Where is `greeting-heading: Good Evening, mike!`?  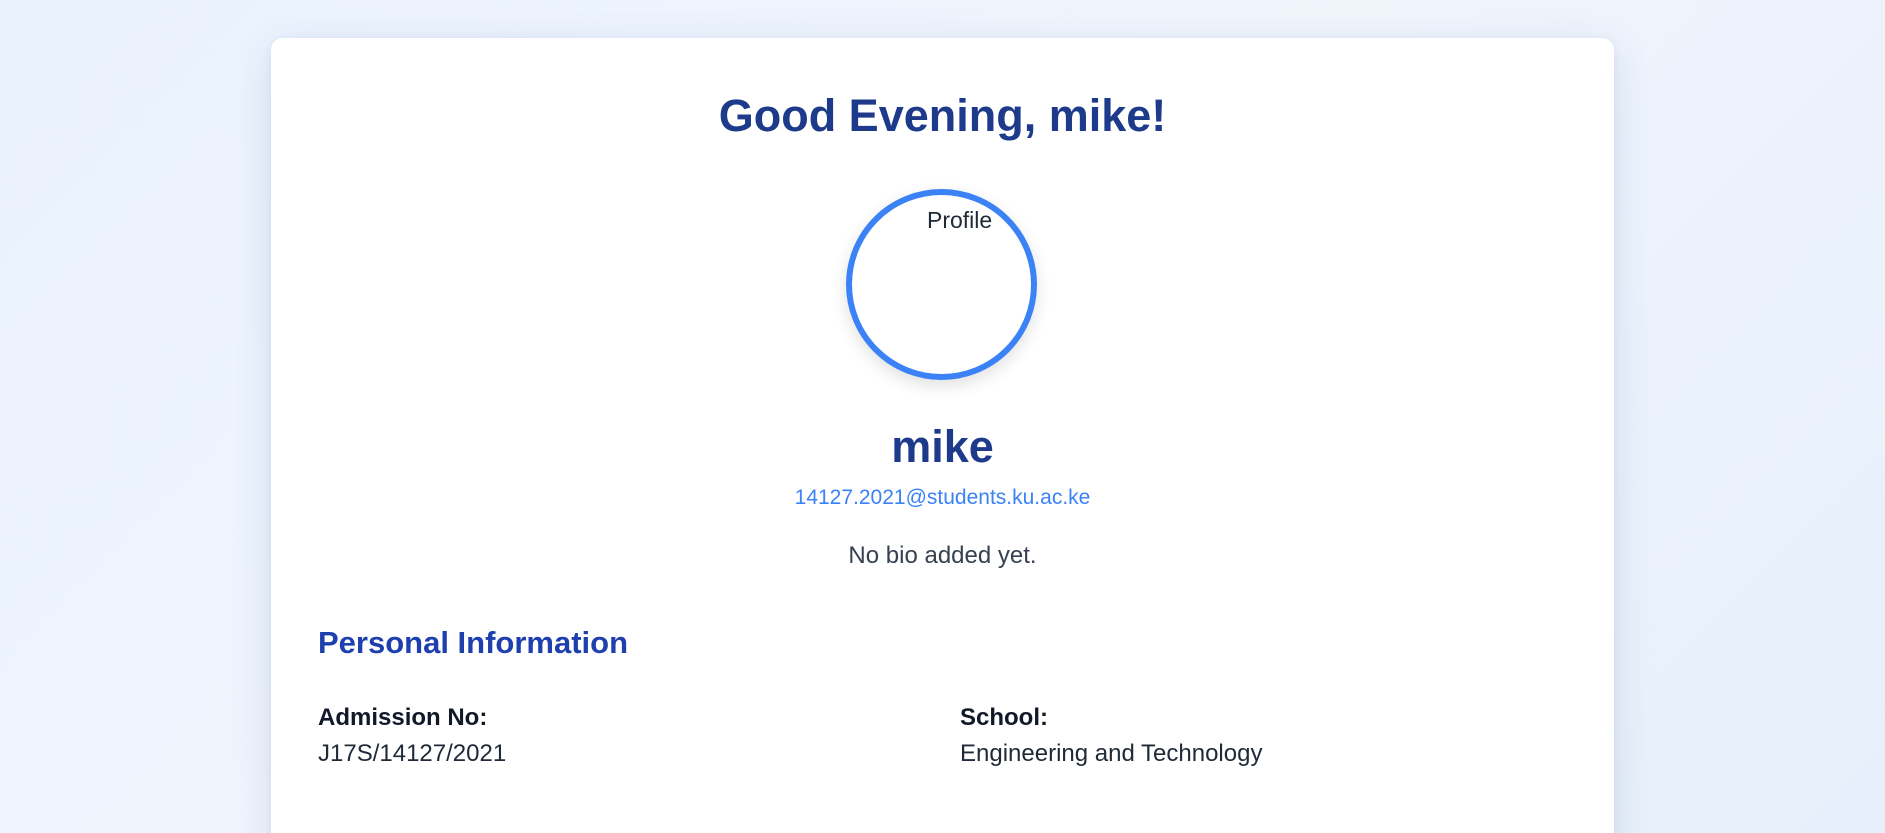
greeting-heading: Good Evening, mike! is located at coordinates (942, 115).